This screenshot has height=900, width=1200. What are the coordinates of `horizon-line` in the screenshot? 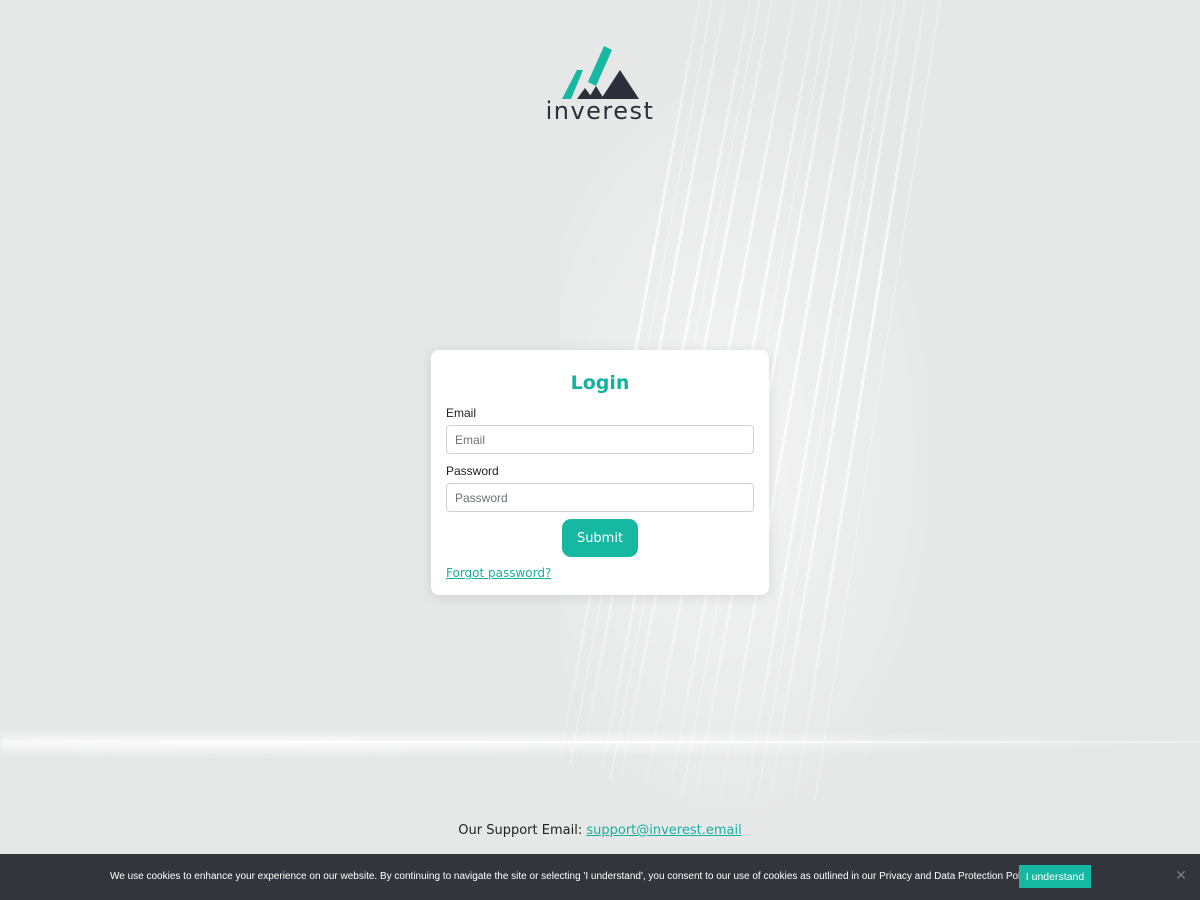 It's located at (600, 742).